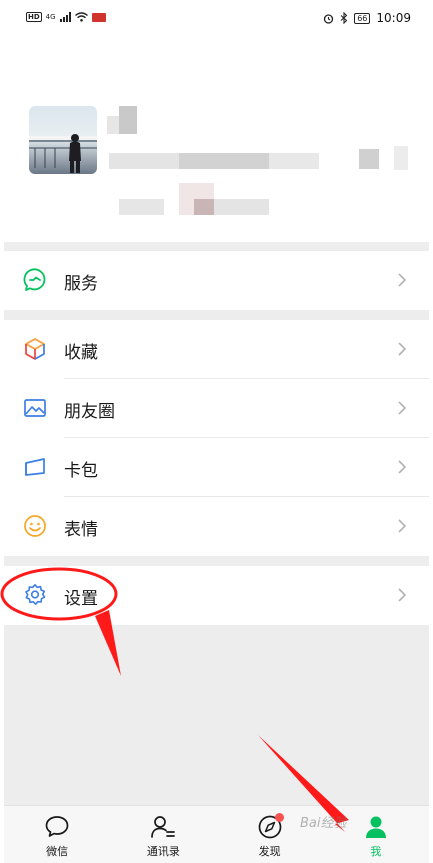 The width and height of the screenshot is (433, 863). What do you see at coordinates (81, 471) in the screenshot?
I see `menu-label-cards: 卡包` at bounding box center [81, 471].